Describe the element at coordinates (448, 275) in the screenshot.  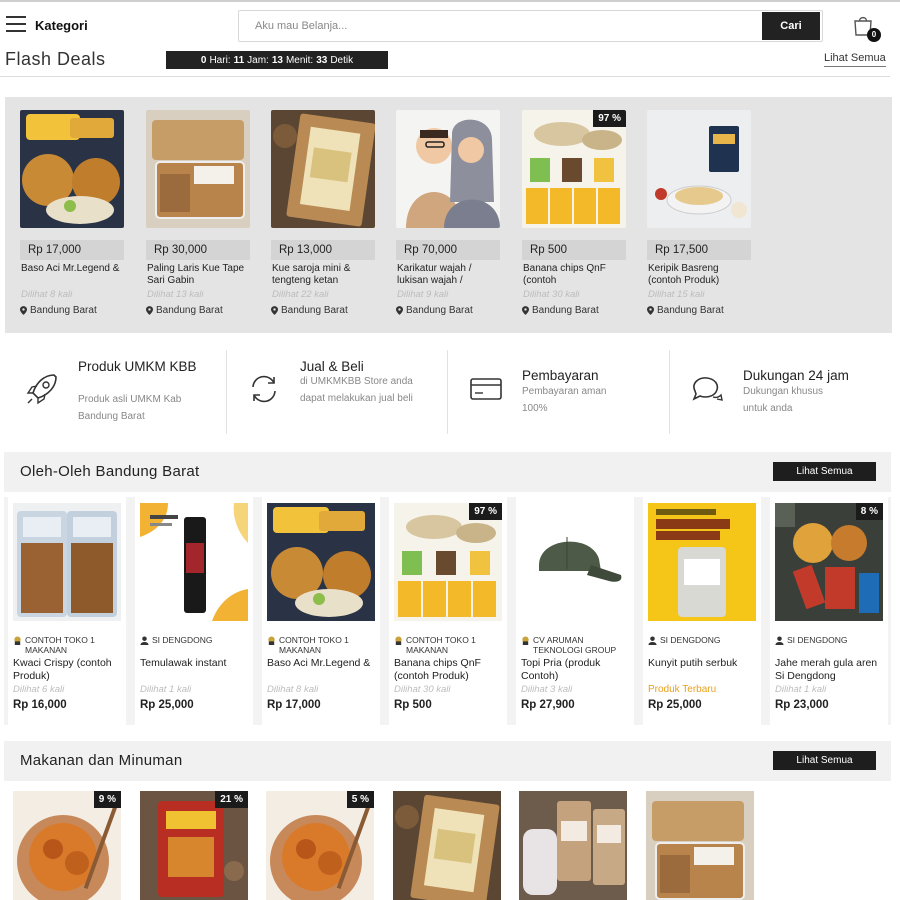
I see `product-name: Karikatur wajah / lukisan wajah /` at that location.